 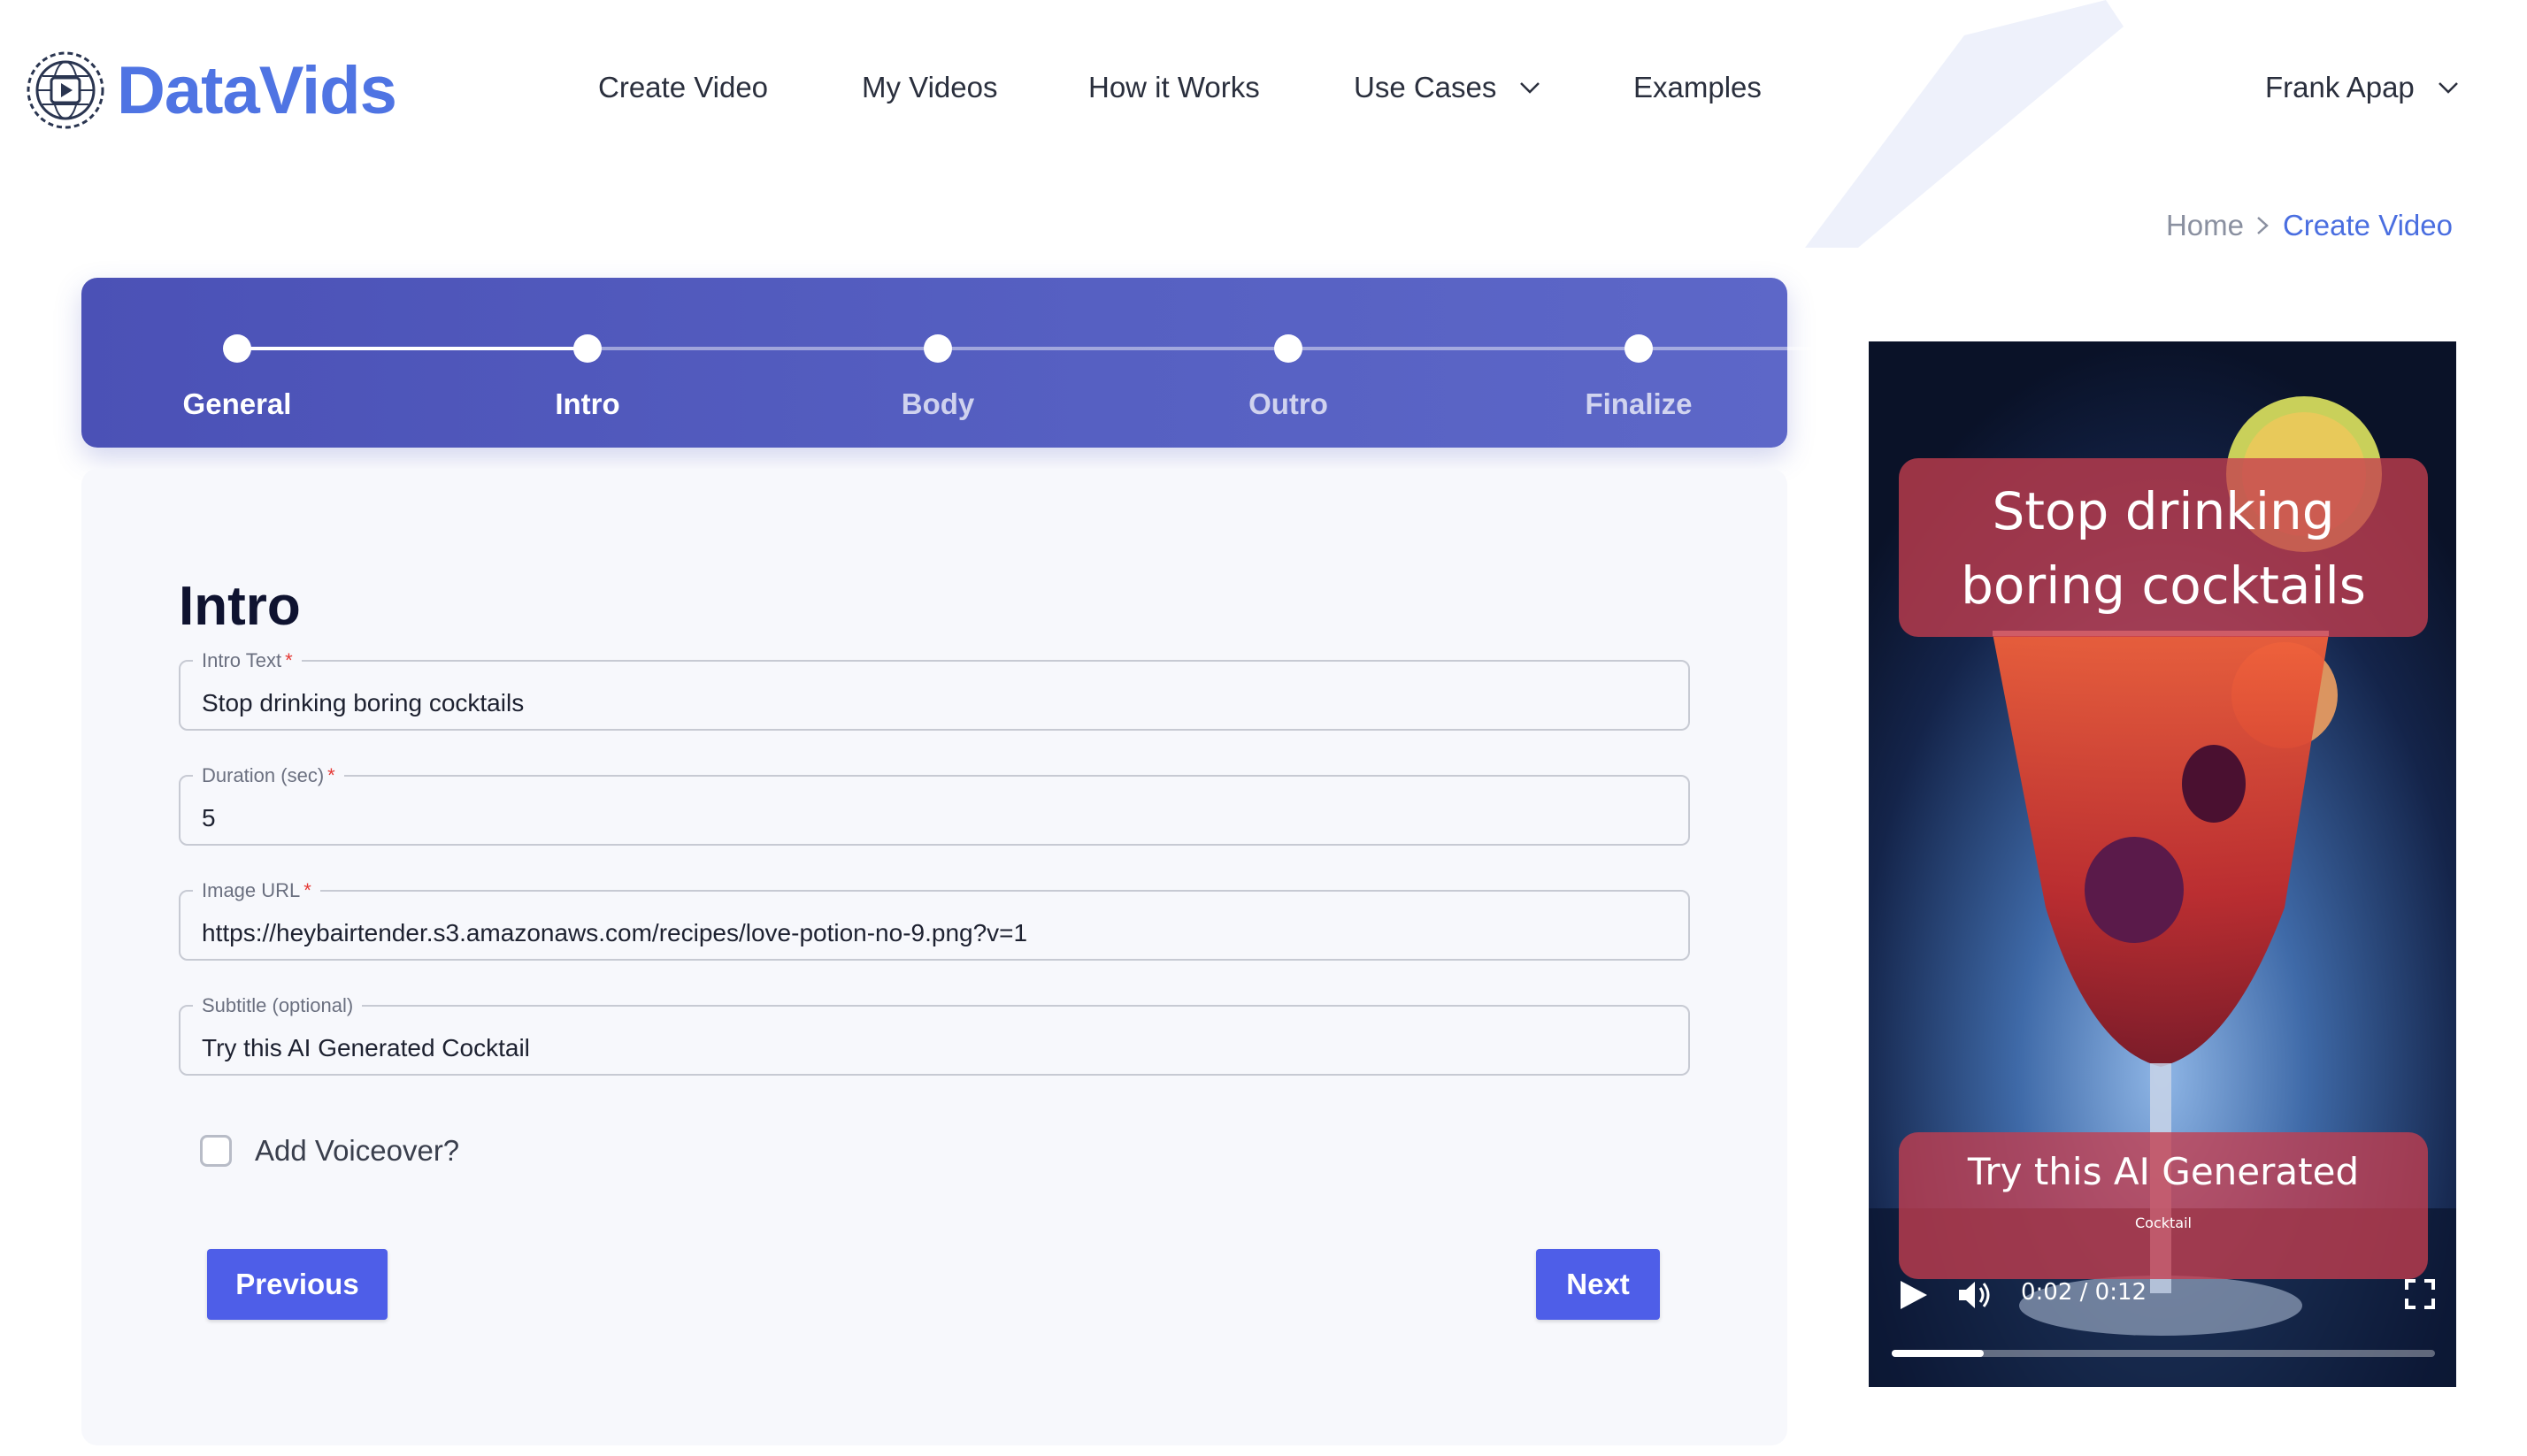 I want to click on logo-globe-play-icon, so click(x=65, y=90).